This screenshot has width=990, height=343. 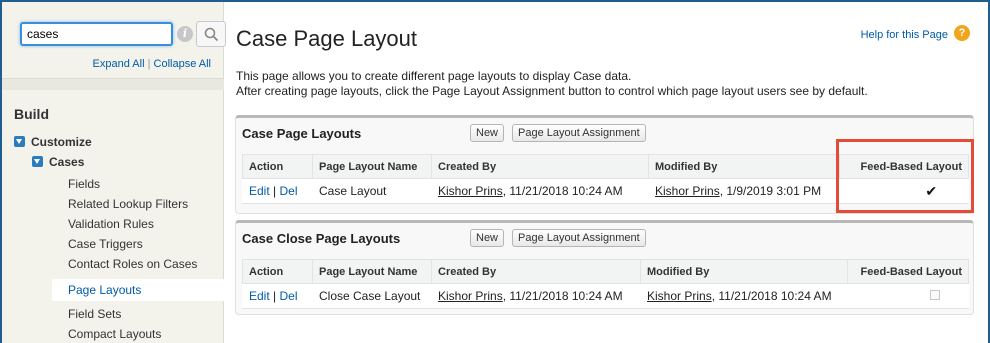 I want to click on quick-find: i, so click(x=121, y=34).